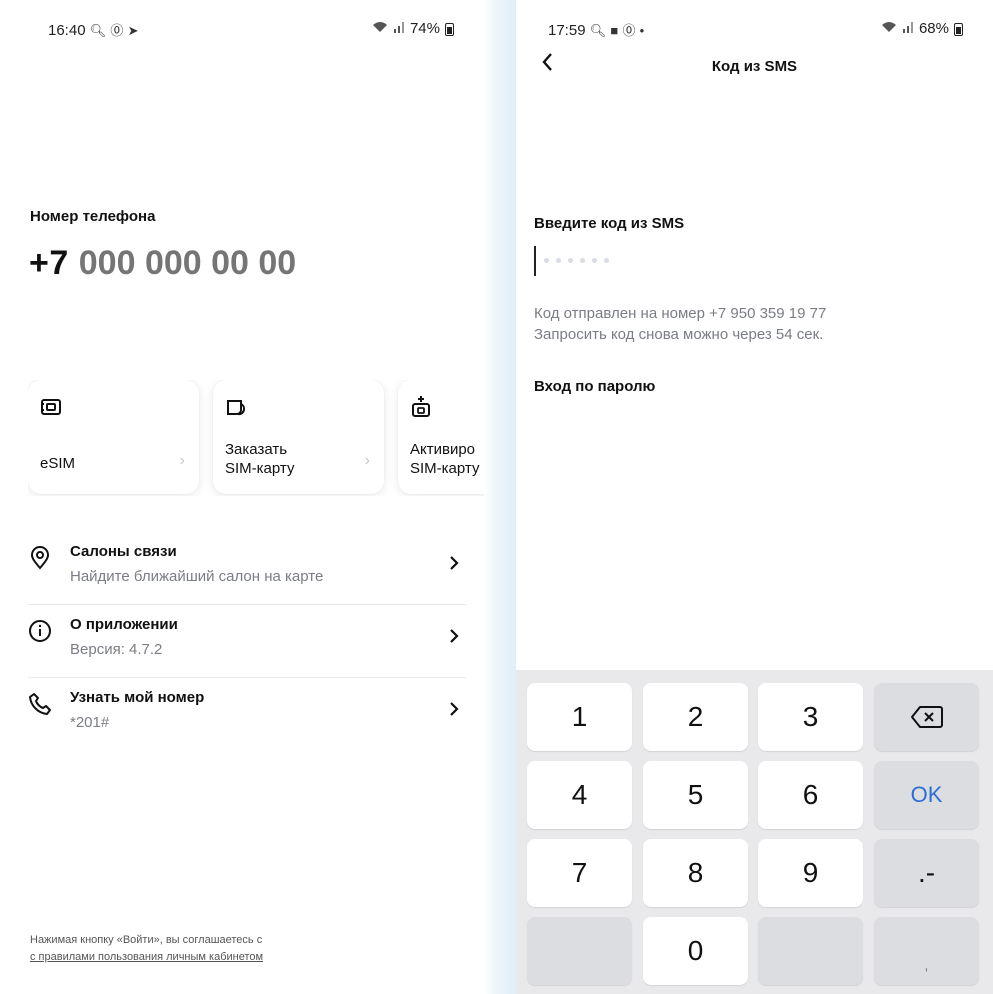 This screenshot has width=993, height=994. What do you see at coordinates (445, 468) in the screenshot?
I see `activate-sim-line2: SIM-карту` at bounding box center [445, 468].